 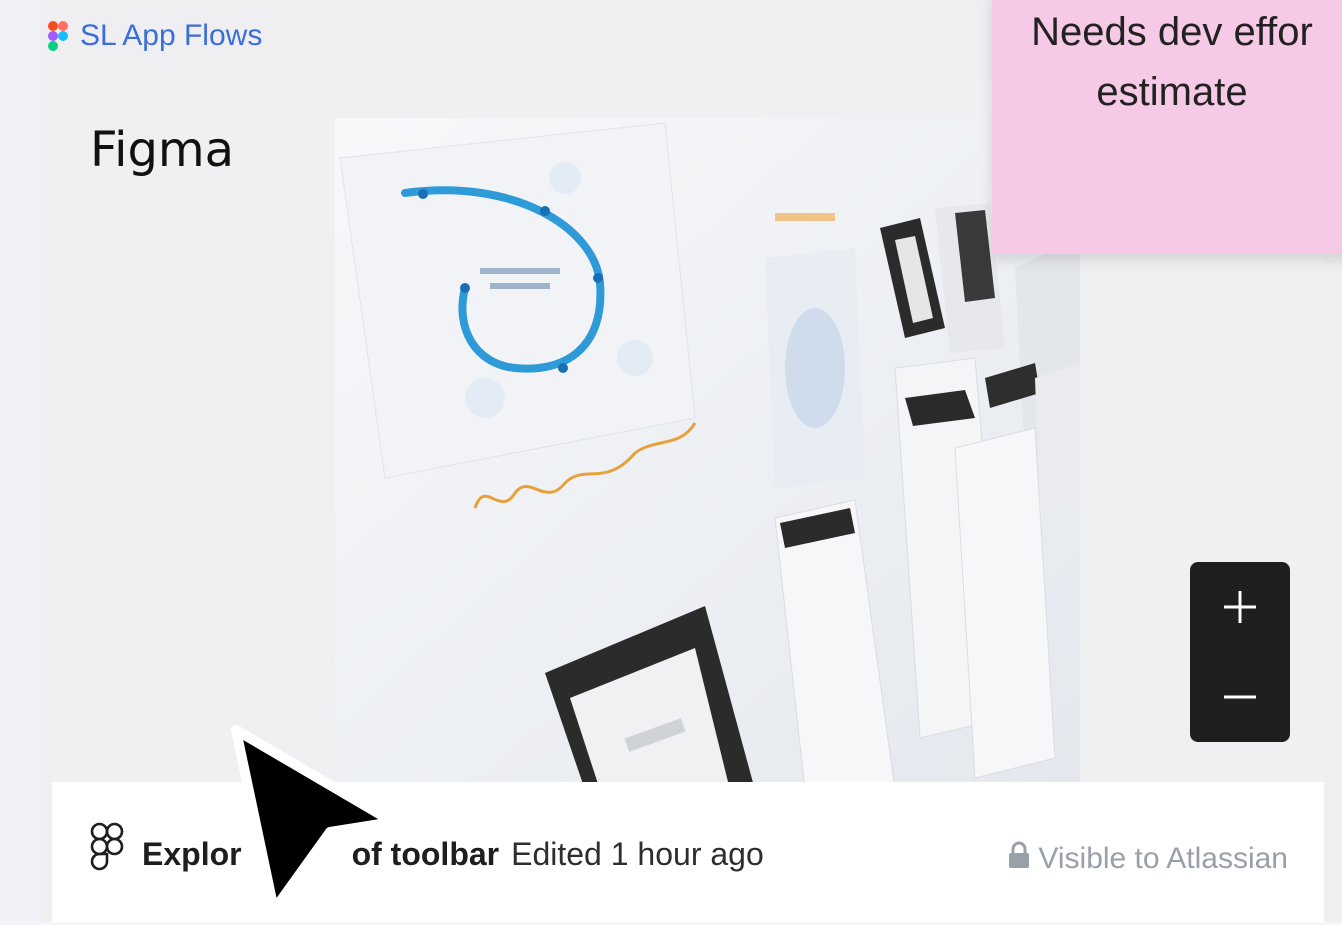 I want to click on visibility-label: Visible to Atlassian, so click(x=1163, y=858).